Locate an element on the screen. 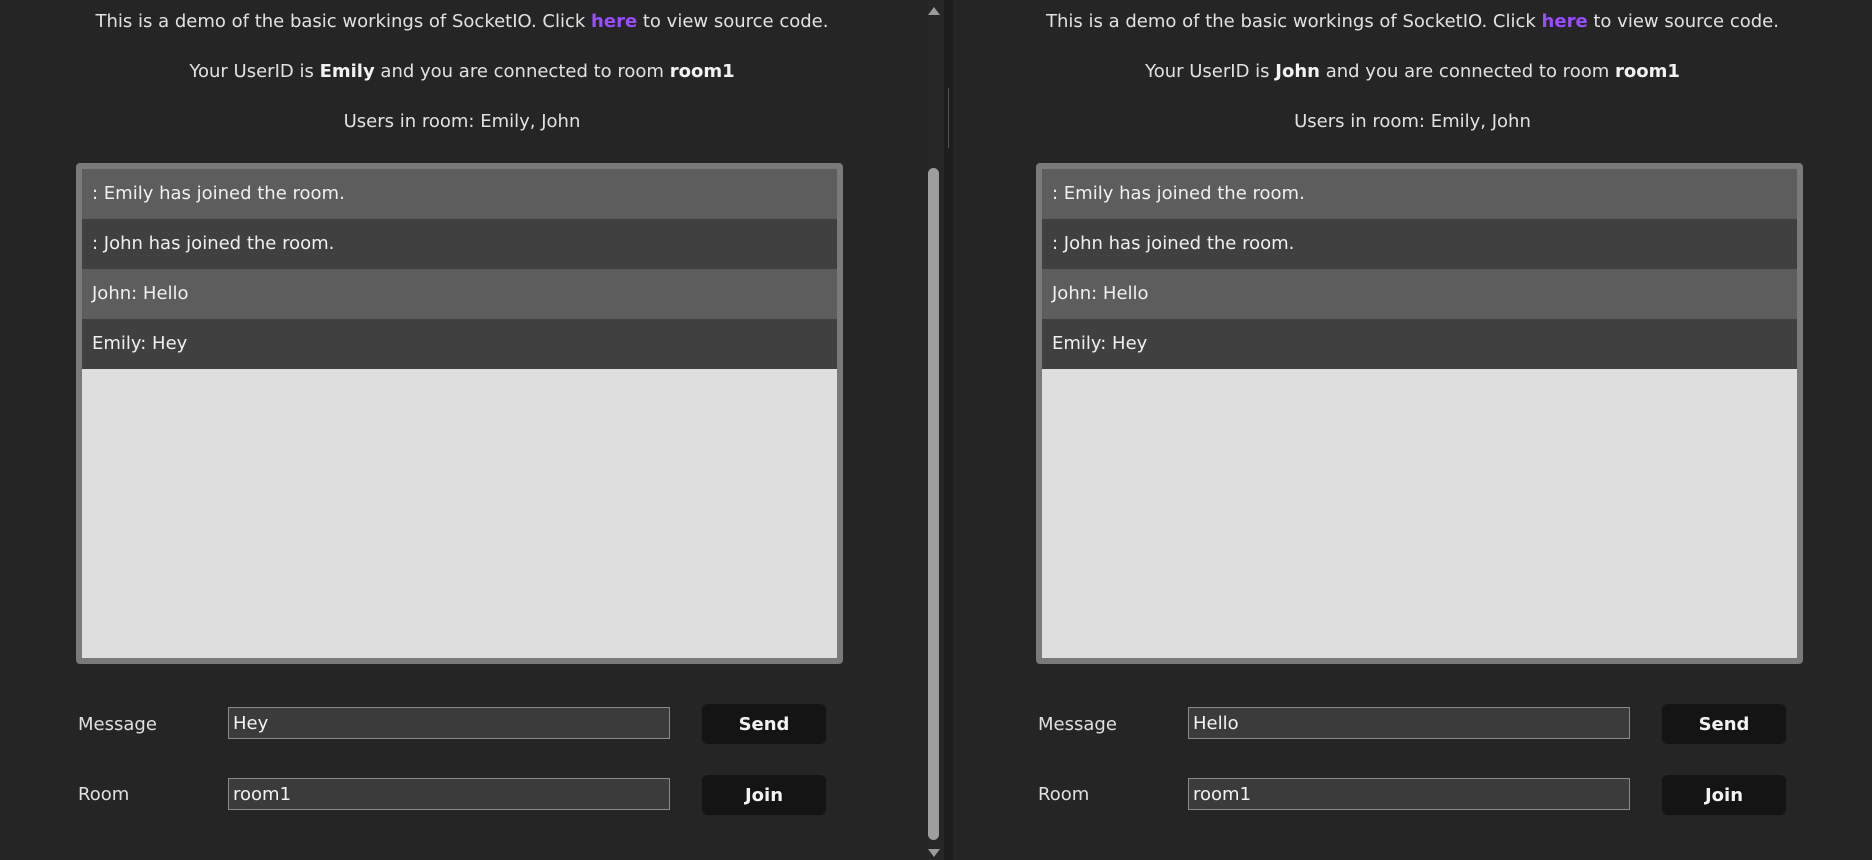 This screenshot has width=1872, height=860. scroll-up-arrow-icon is located at coordinates (934, 11).